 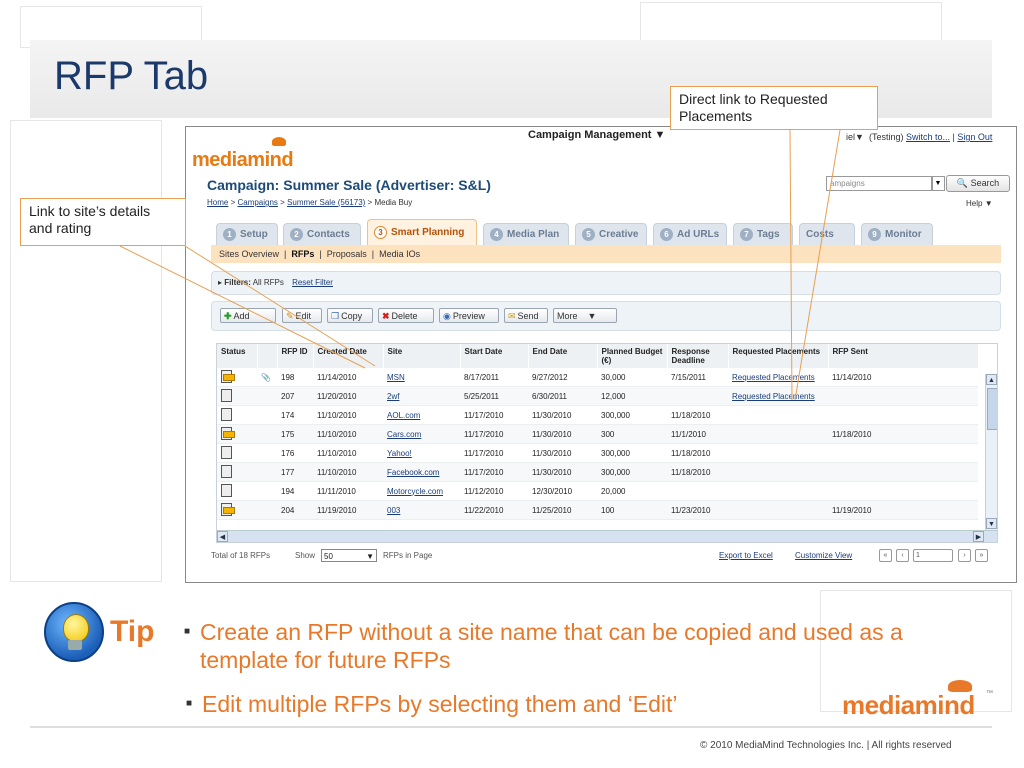 I want to click on column-header-created-date: Created Date, so click(x=348, y=356).